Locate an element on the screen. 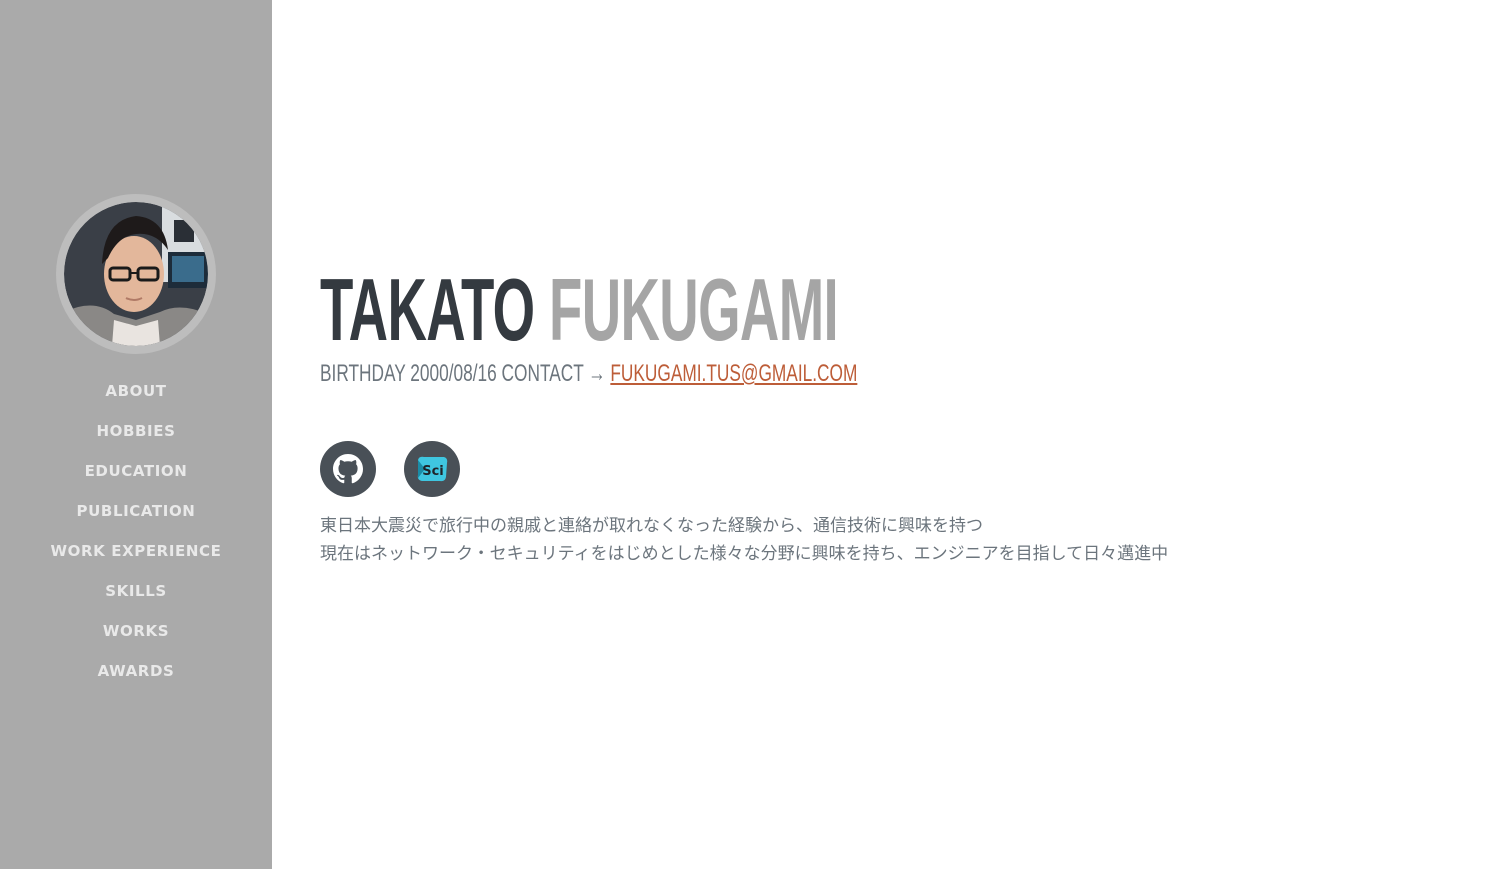  about-line-1: 東日本大震災で旅行中の親戚と連絡が取れなくなった経験から、通信技術に興味を持つ is located at coordinates (651, 526).